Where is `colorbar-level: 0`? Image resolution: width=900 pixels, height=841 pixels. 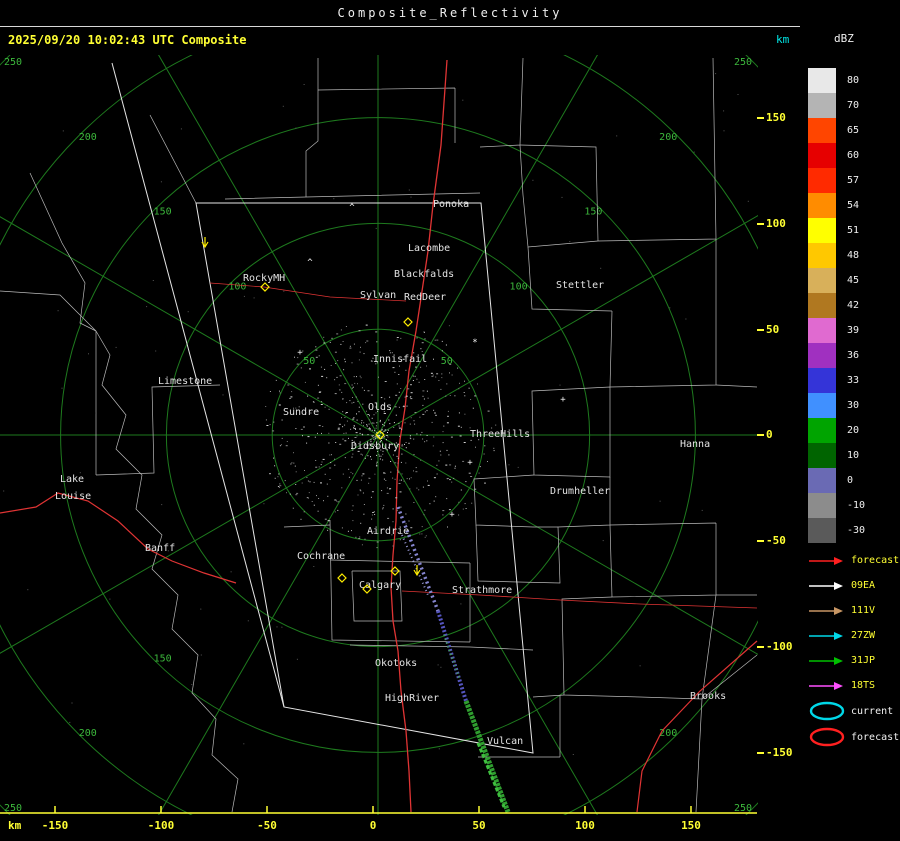
colorbar-level: 0 is located at coordinates (836, 480).